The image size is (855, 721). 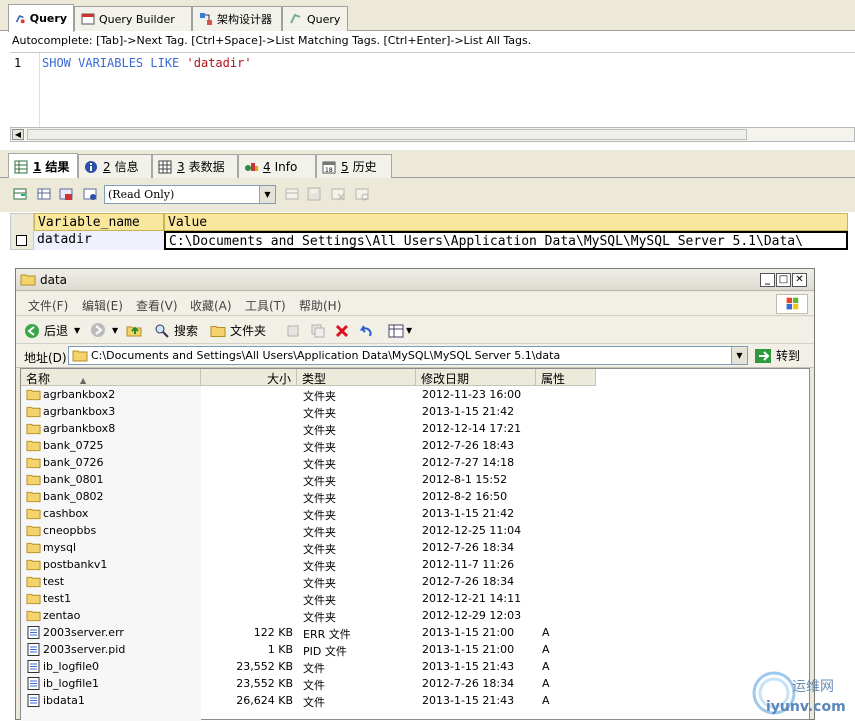 I want to click on tab-number: 5, so click(x=345, y=166).